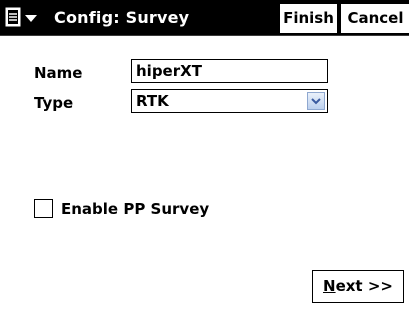  What do you see at coordinates (169, 71) in the screenshot?
I see `name-field-value: hiperXT` at bounding box center [169, 71].